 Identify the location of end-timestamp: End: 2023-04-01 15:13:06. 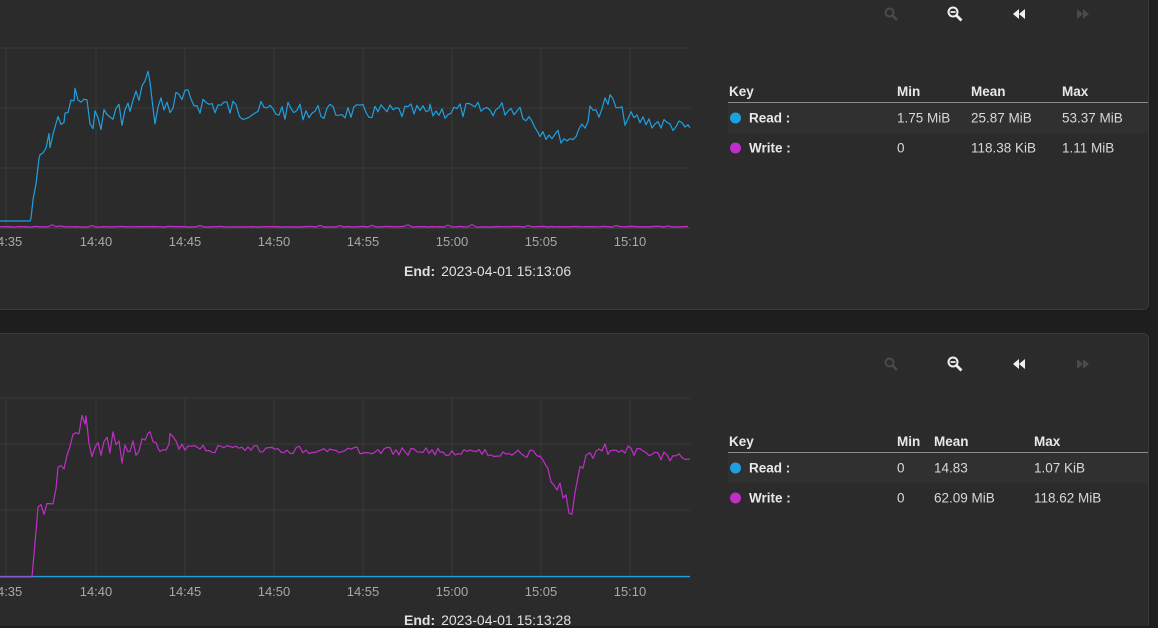
(487, 271).